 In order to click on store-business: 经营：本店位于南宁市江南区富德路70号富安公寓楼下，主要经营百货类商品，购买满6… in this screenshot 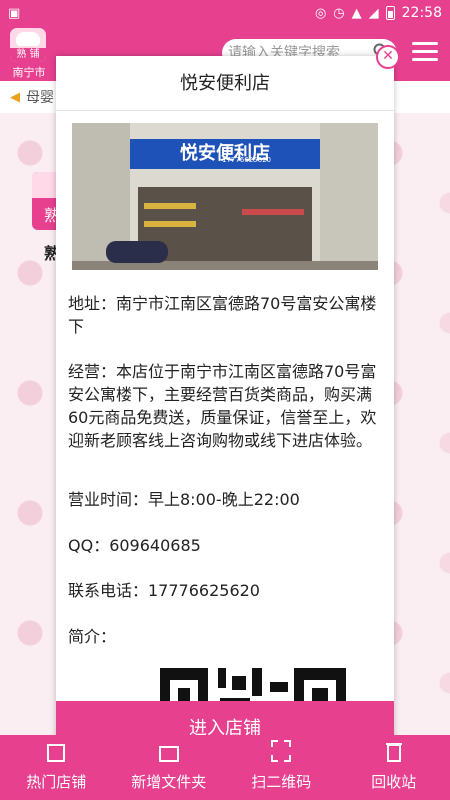, I will do `click(222, 406)`.